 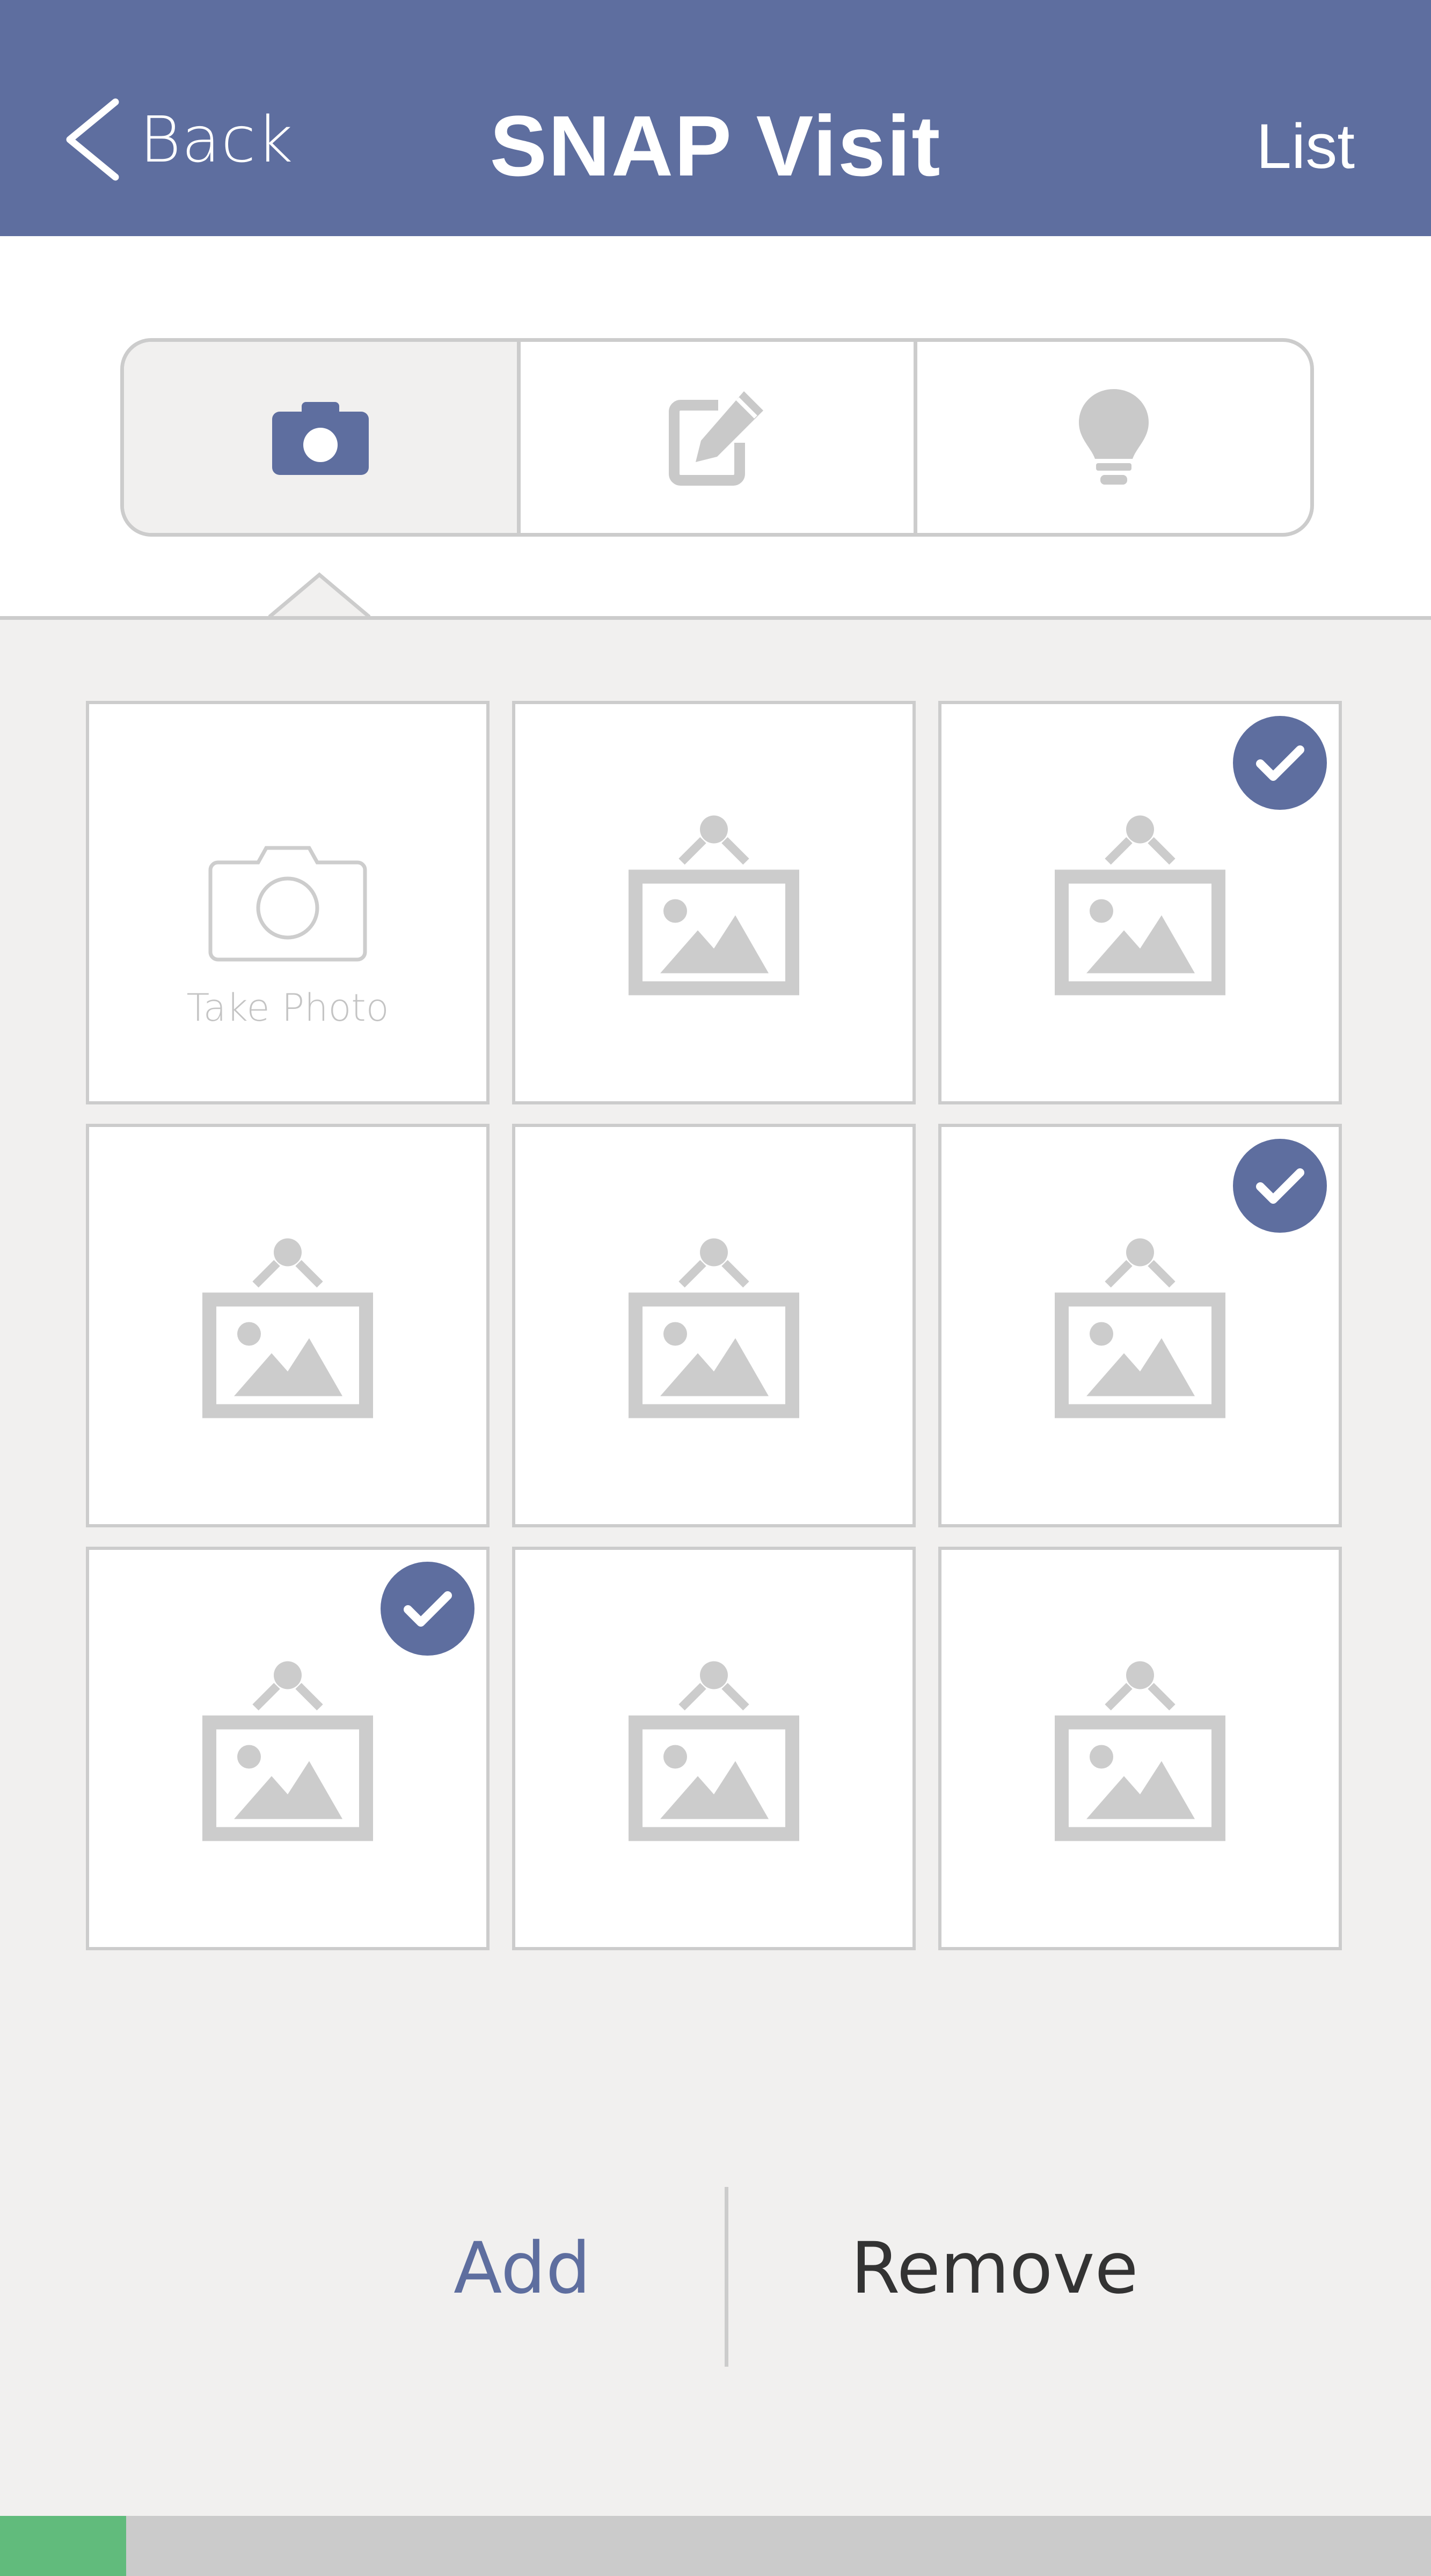 I want to click on tab-notes, so click(x=716, y=437).